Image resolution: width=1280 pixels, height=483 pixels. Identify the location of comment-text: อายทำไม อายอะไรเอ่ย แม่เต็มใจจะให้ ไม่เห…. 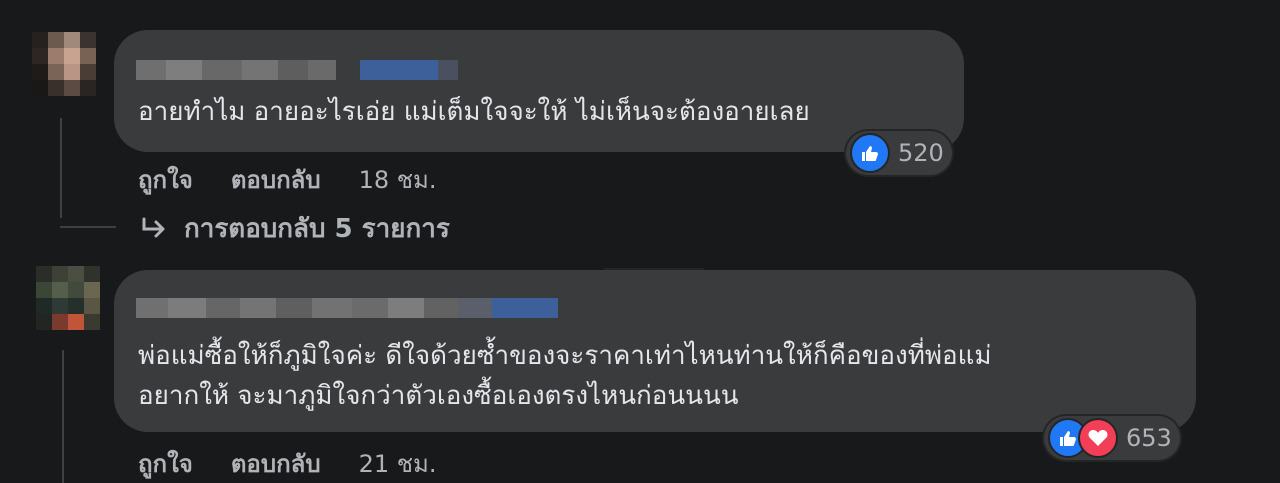
(474, 112).